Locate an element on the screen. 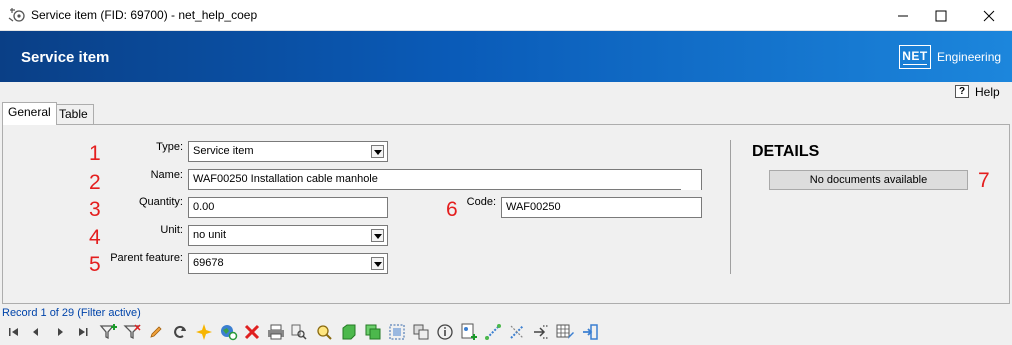 Image resolution: width=1012 pixels, height=345 pixels. name-value: WAF00250 Installation cable manhole is located at coordinates (285, 179).